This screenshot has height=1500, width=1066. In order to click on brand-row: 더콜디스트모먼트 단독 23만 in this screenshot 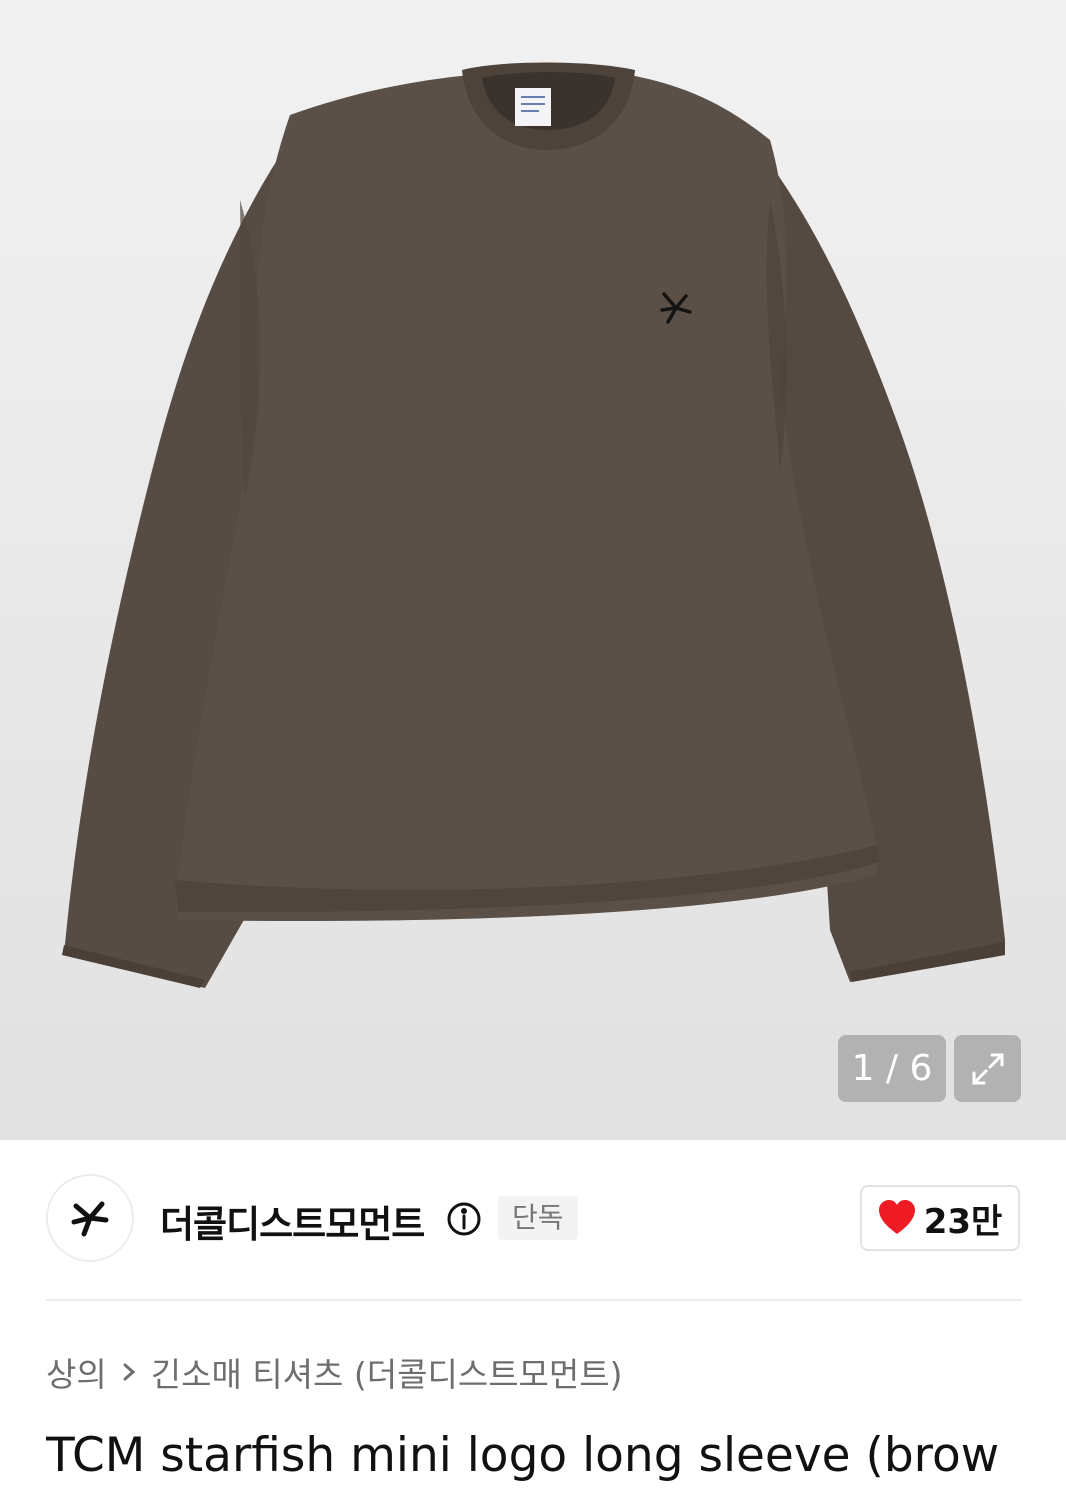, I will do `click(534, 1219)`.